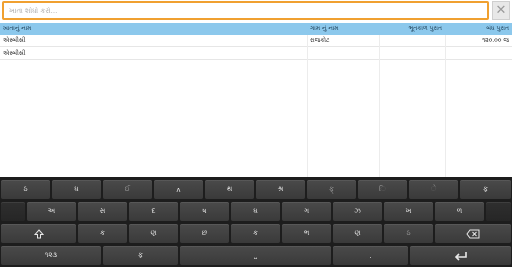  What do you see at coordinates (245, 10) in the screenshot?
I see `search-input` at bounding box center [245, 10].